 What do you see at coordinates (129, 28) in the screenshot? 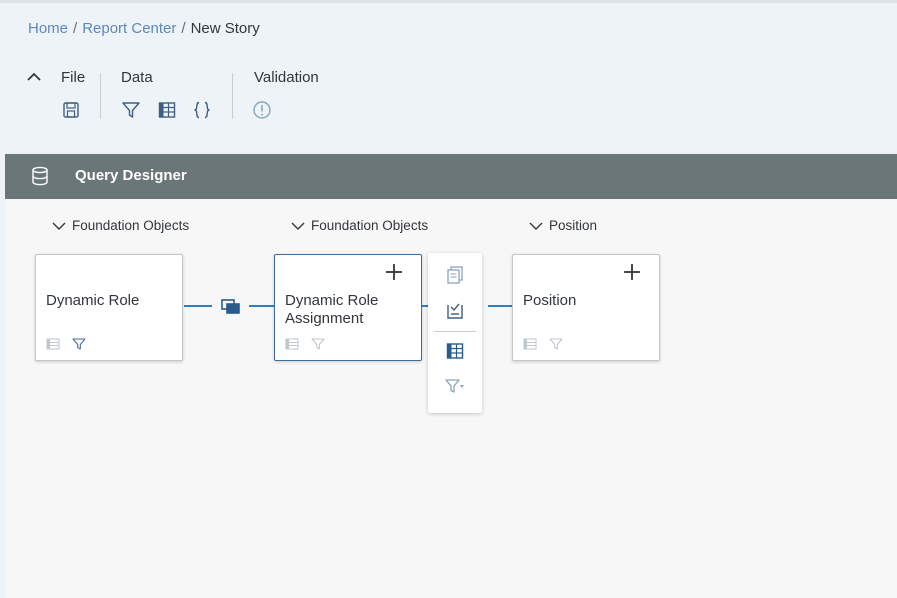
I see `breadcrumb-report-center: Report Center` at bounding box center [129, 28].